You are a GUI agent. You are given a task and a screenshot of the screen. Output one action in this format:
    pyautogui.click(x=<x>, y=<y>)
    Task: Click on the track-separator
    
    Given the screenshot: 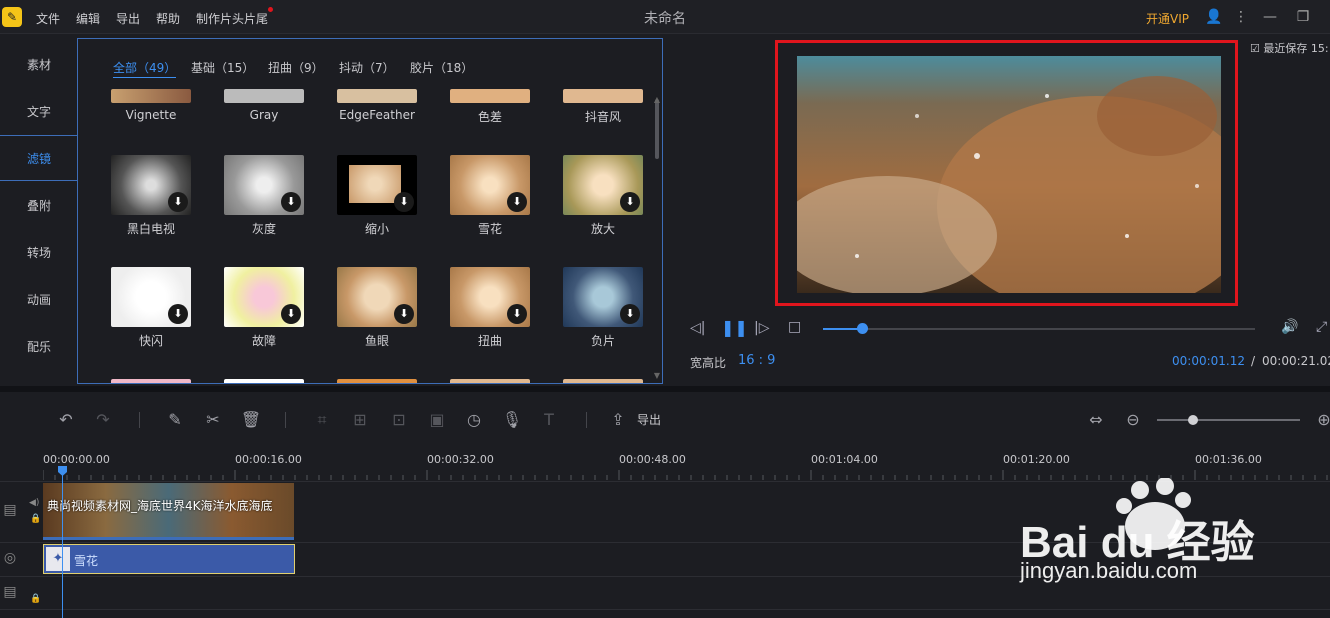 What is the action you would take?
    pyautogui.click(x=665, y=609)
    